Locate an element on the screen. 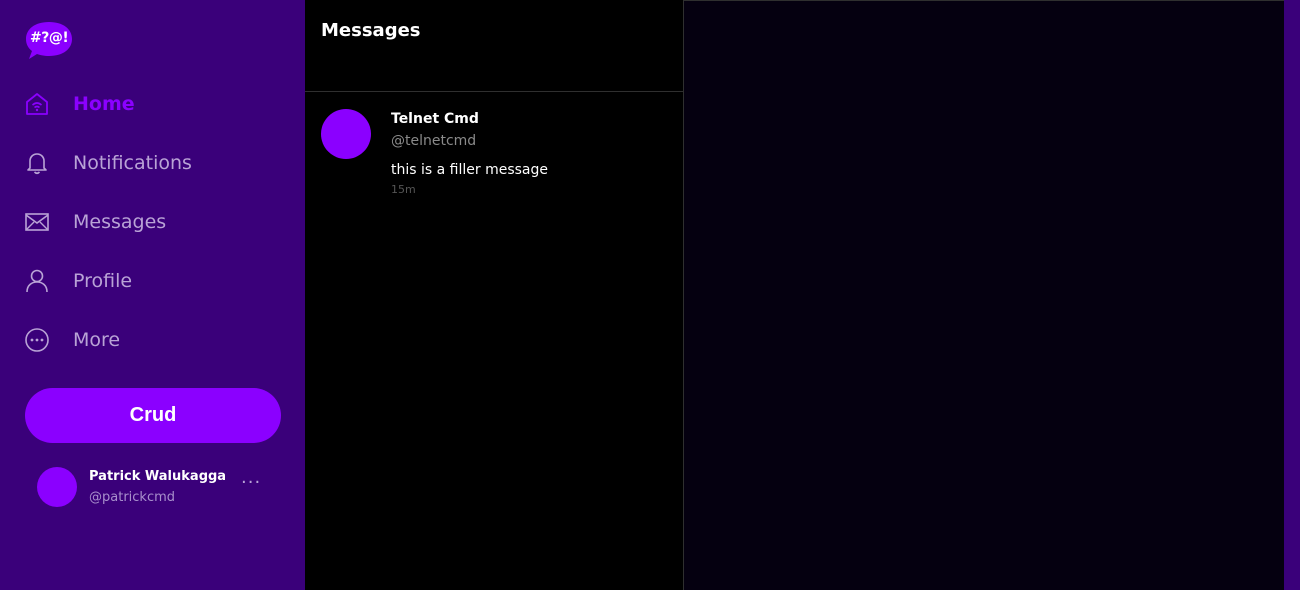  scrollbar is located at coordinates (1292, 295).